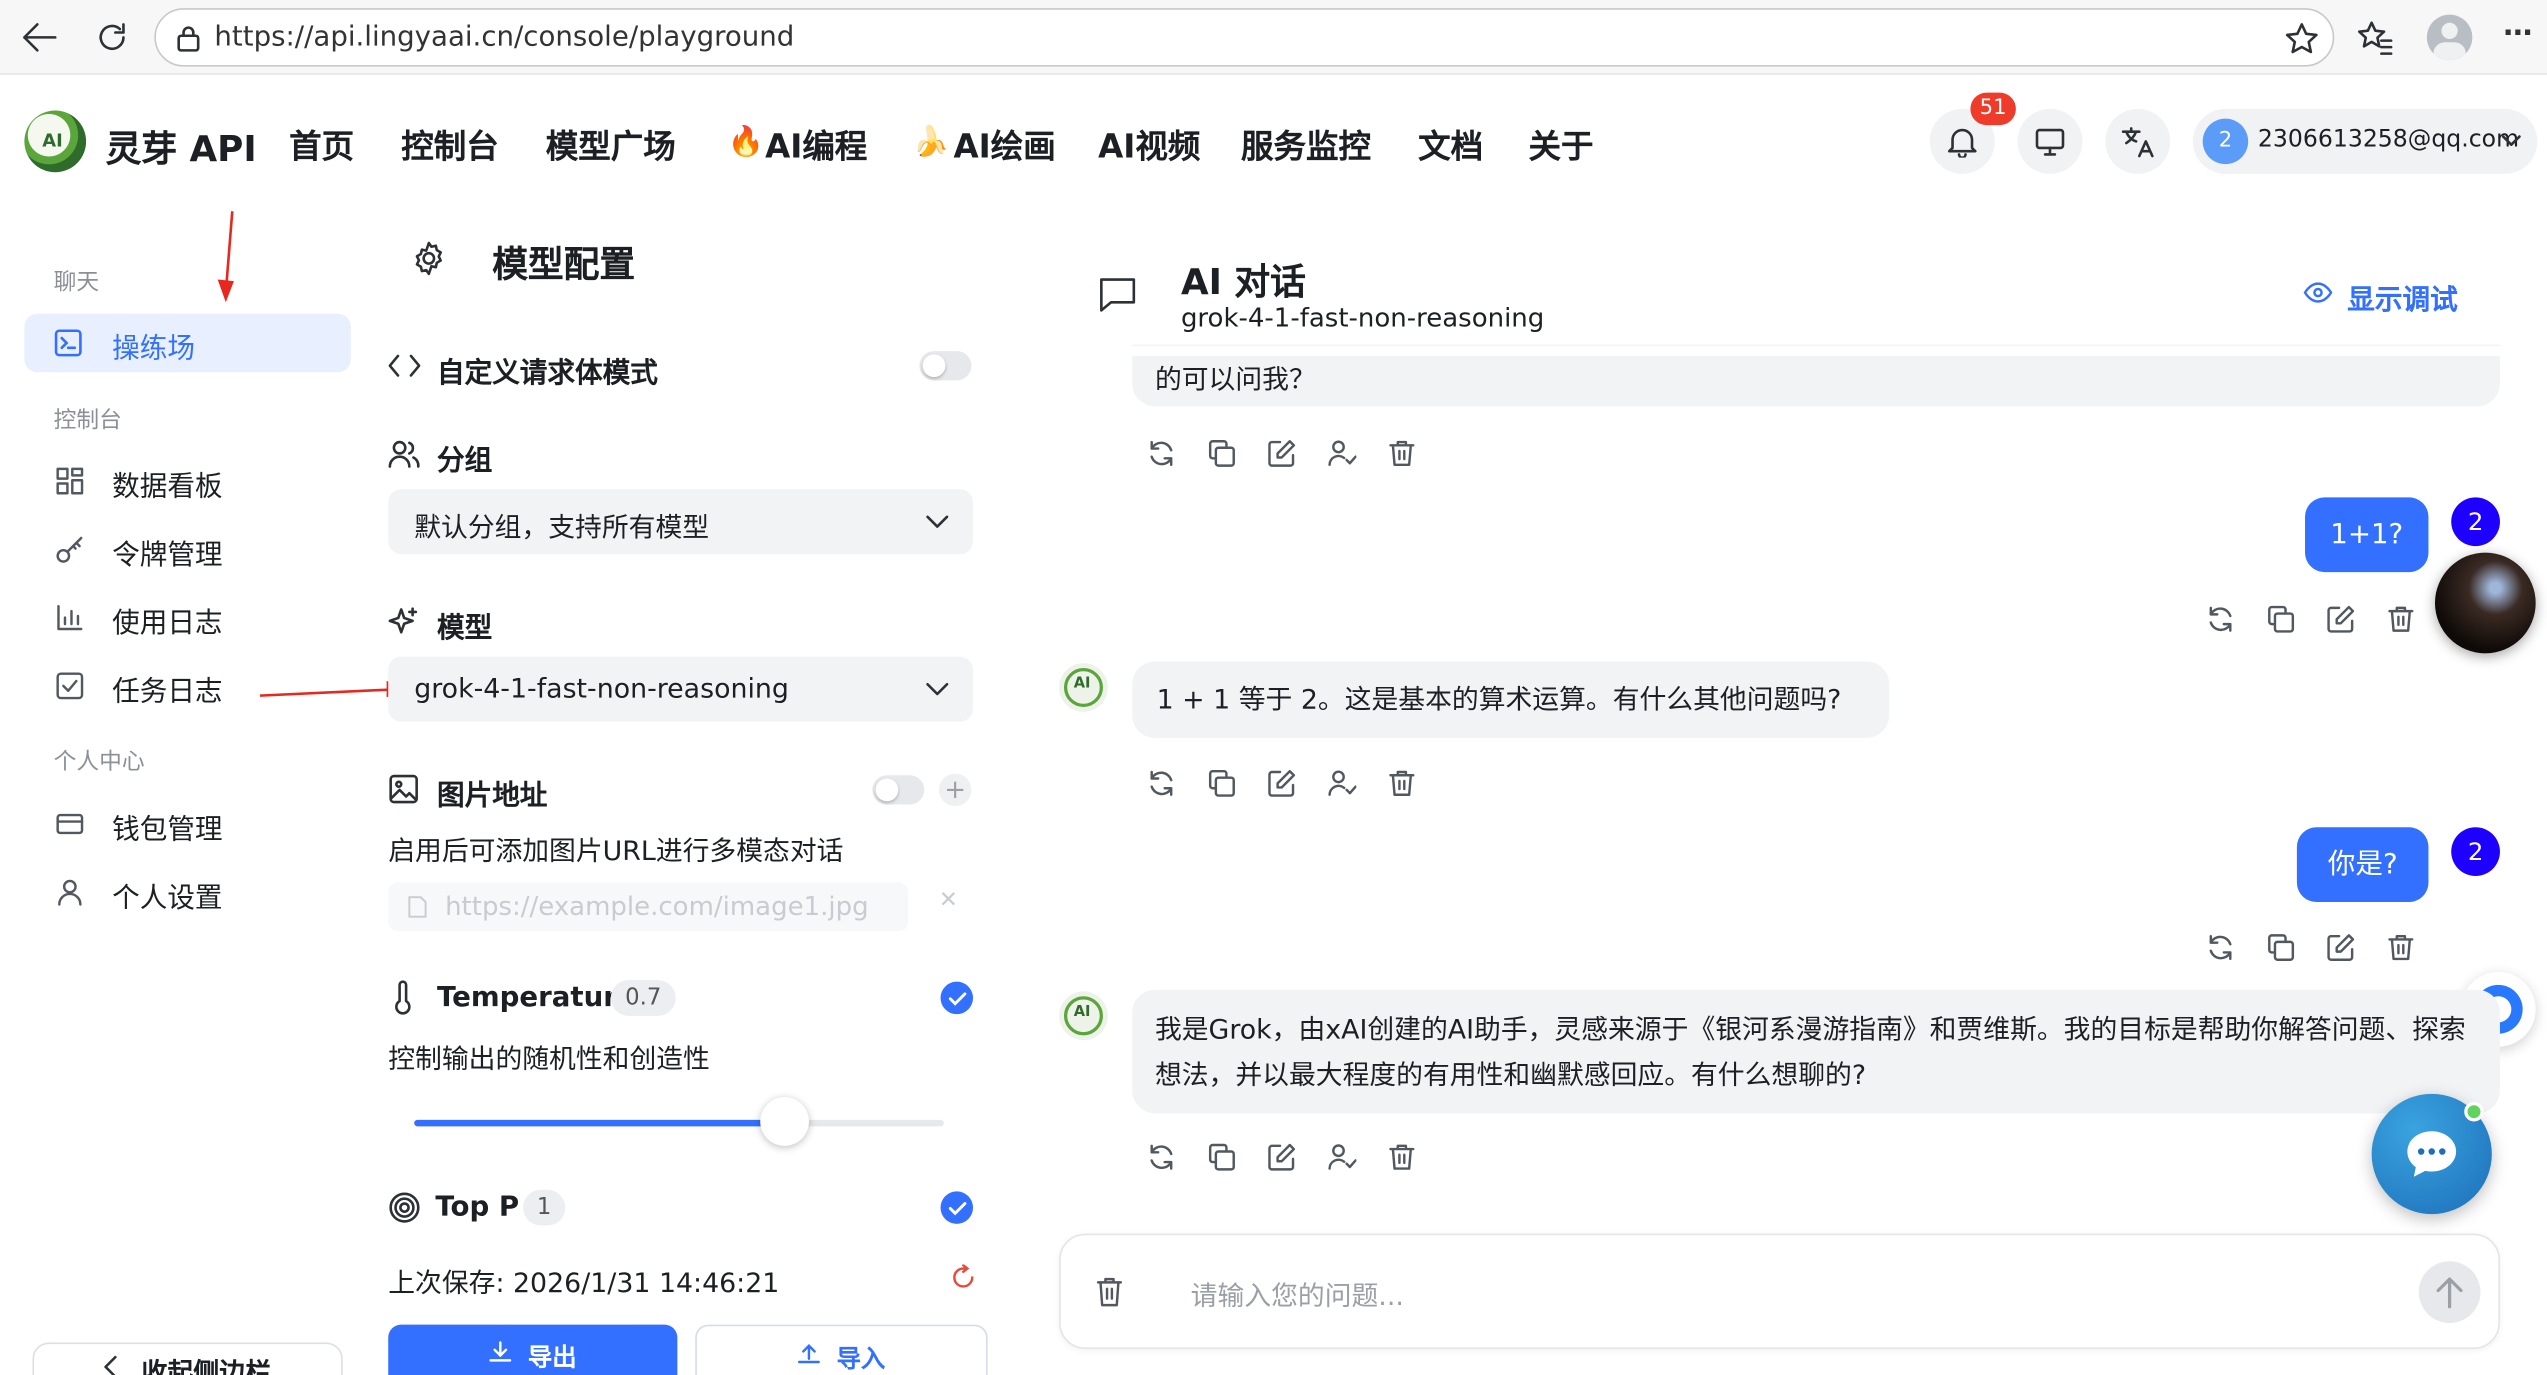 The width and height of the screenshot is (2547, 1375). What do you see at coordinates (955, 790) in the screenshot?
I see `add-image-button: +` at bounding box center [955, 790].